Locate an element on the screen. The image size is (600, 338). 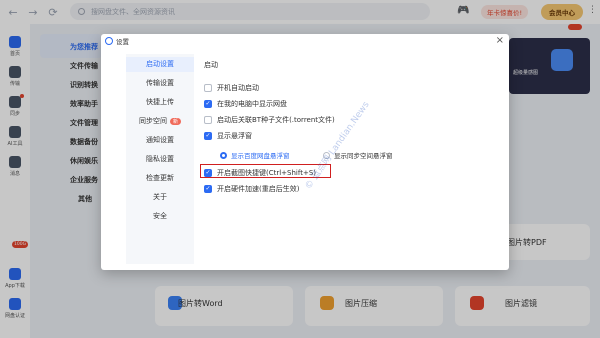
option-label: 启动后关联BT种子文件(.torrent文件) is located at coordinates (276, 120).